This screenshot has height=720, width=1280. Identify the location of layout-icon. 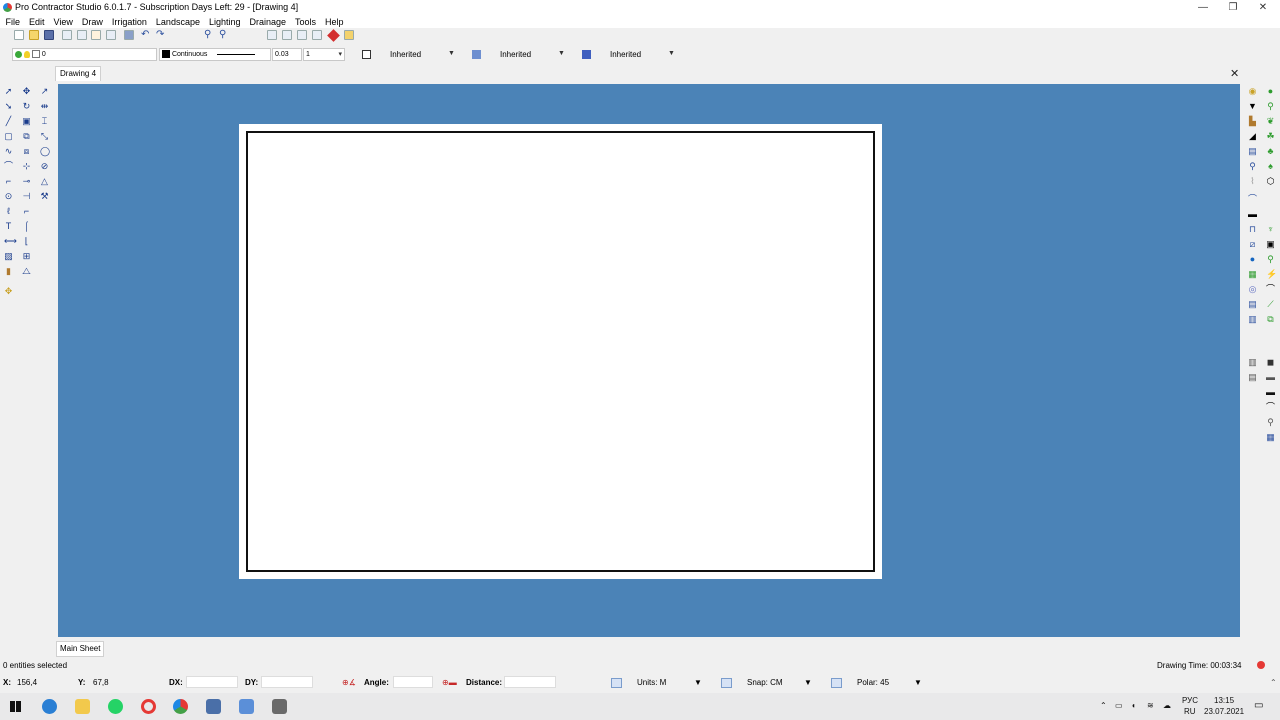
(317, 35).